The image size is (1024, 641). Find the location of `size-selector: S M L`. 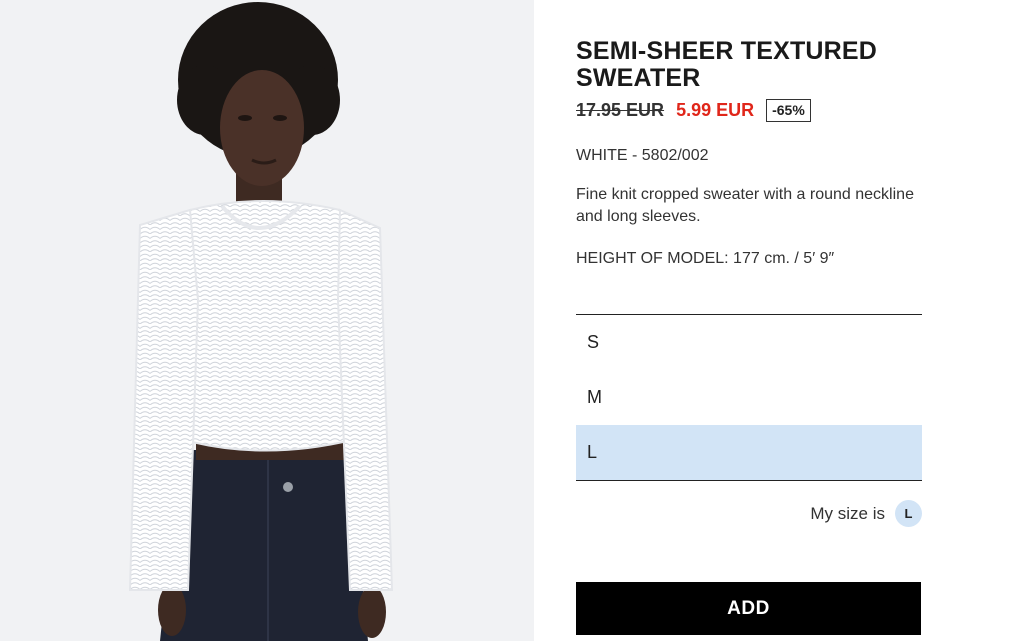

size-selector: S M L is located at coordinates (749, 397).